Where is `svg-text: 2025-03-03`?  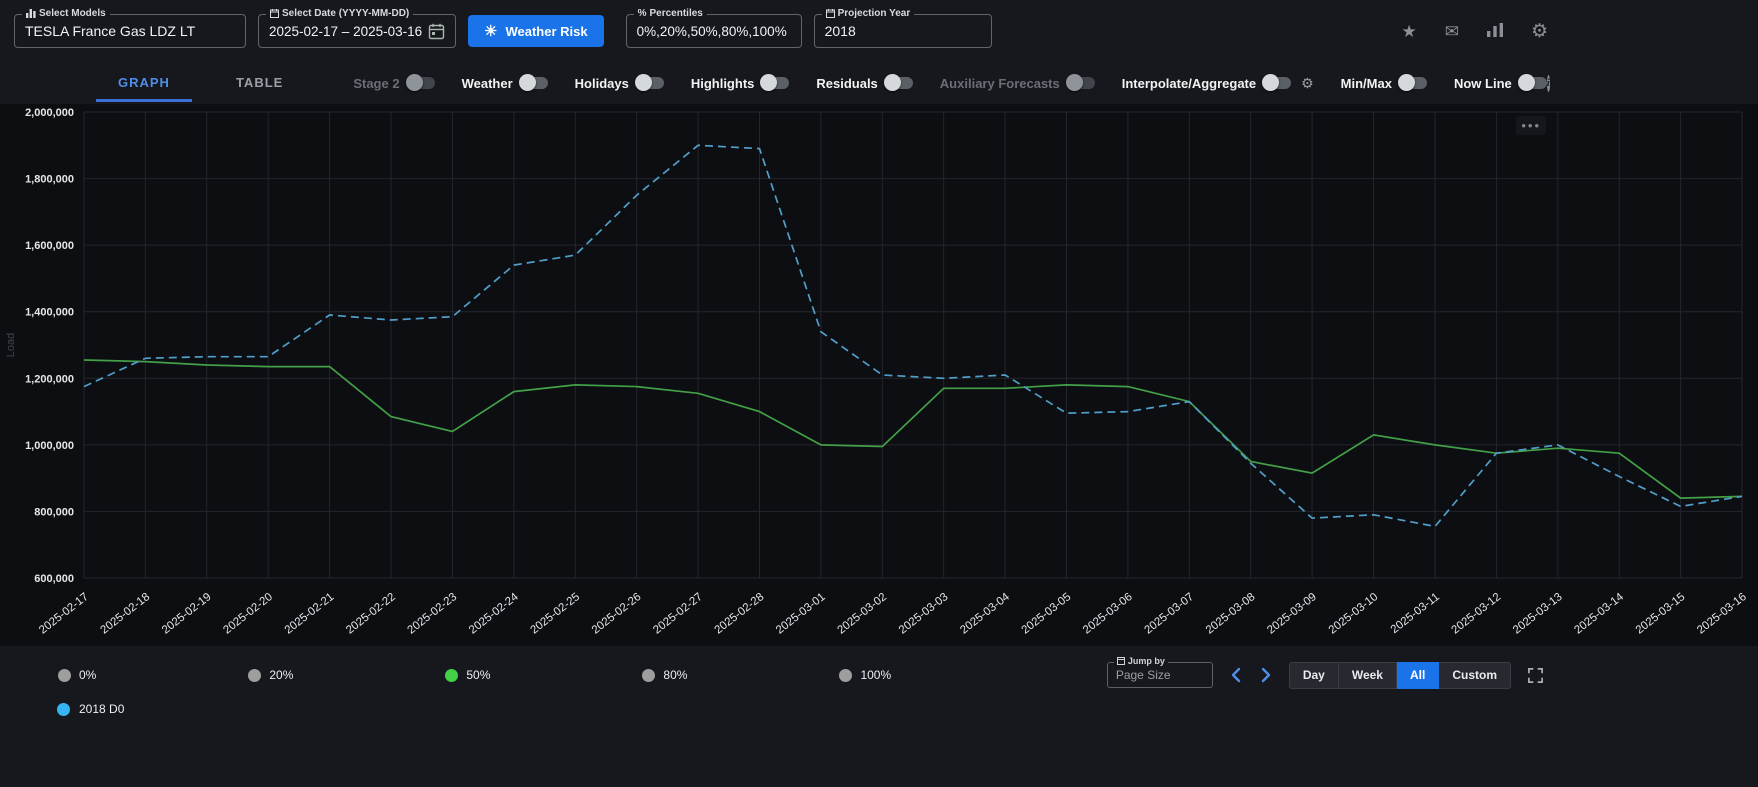 svg-text: 2025-03-03 is located at coordinates (924, 614).